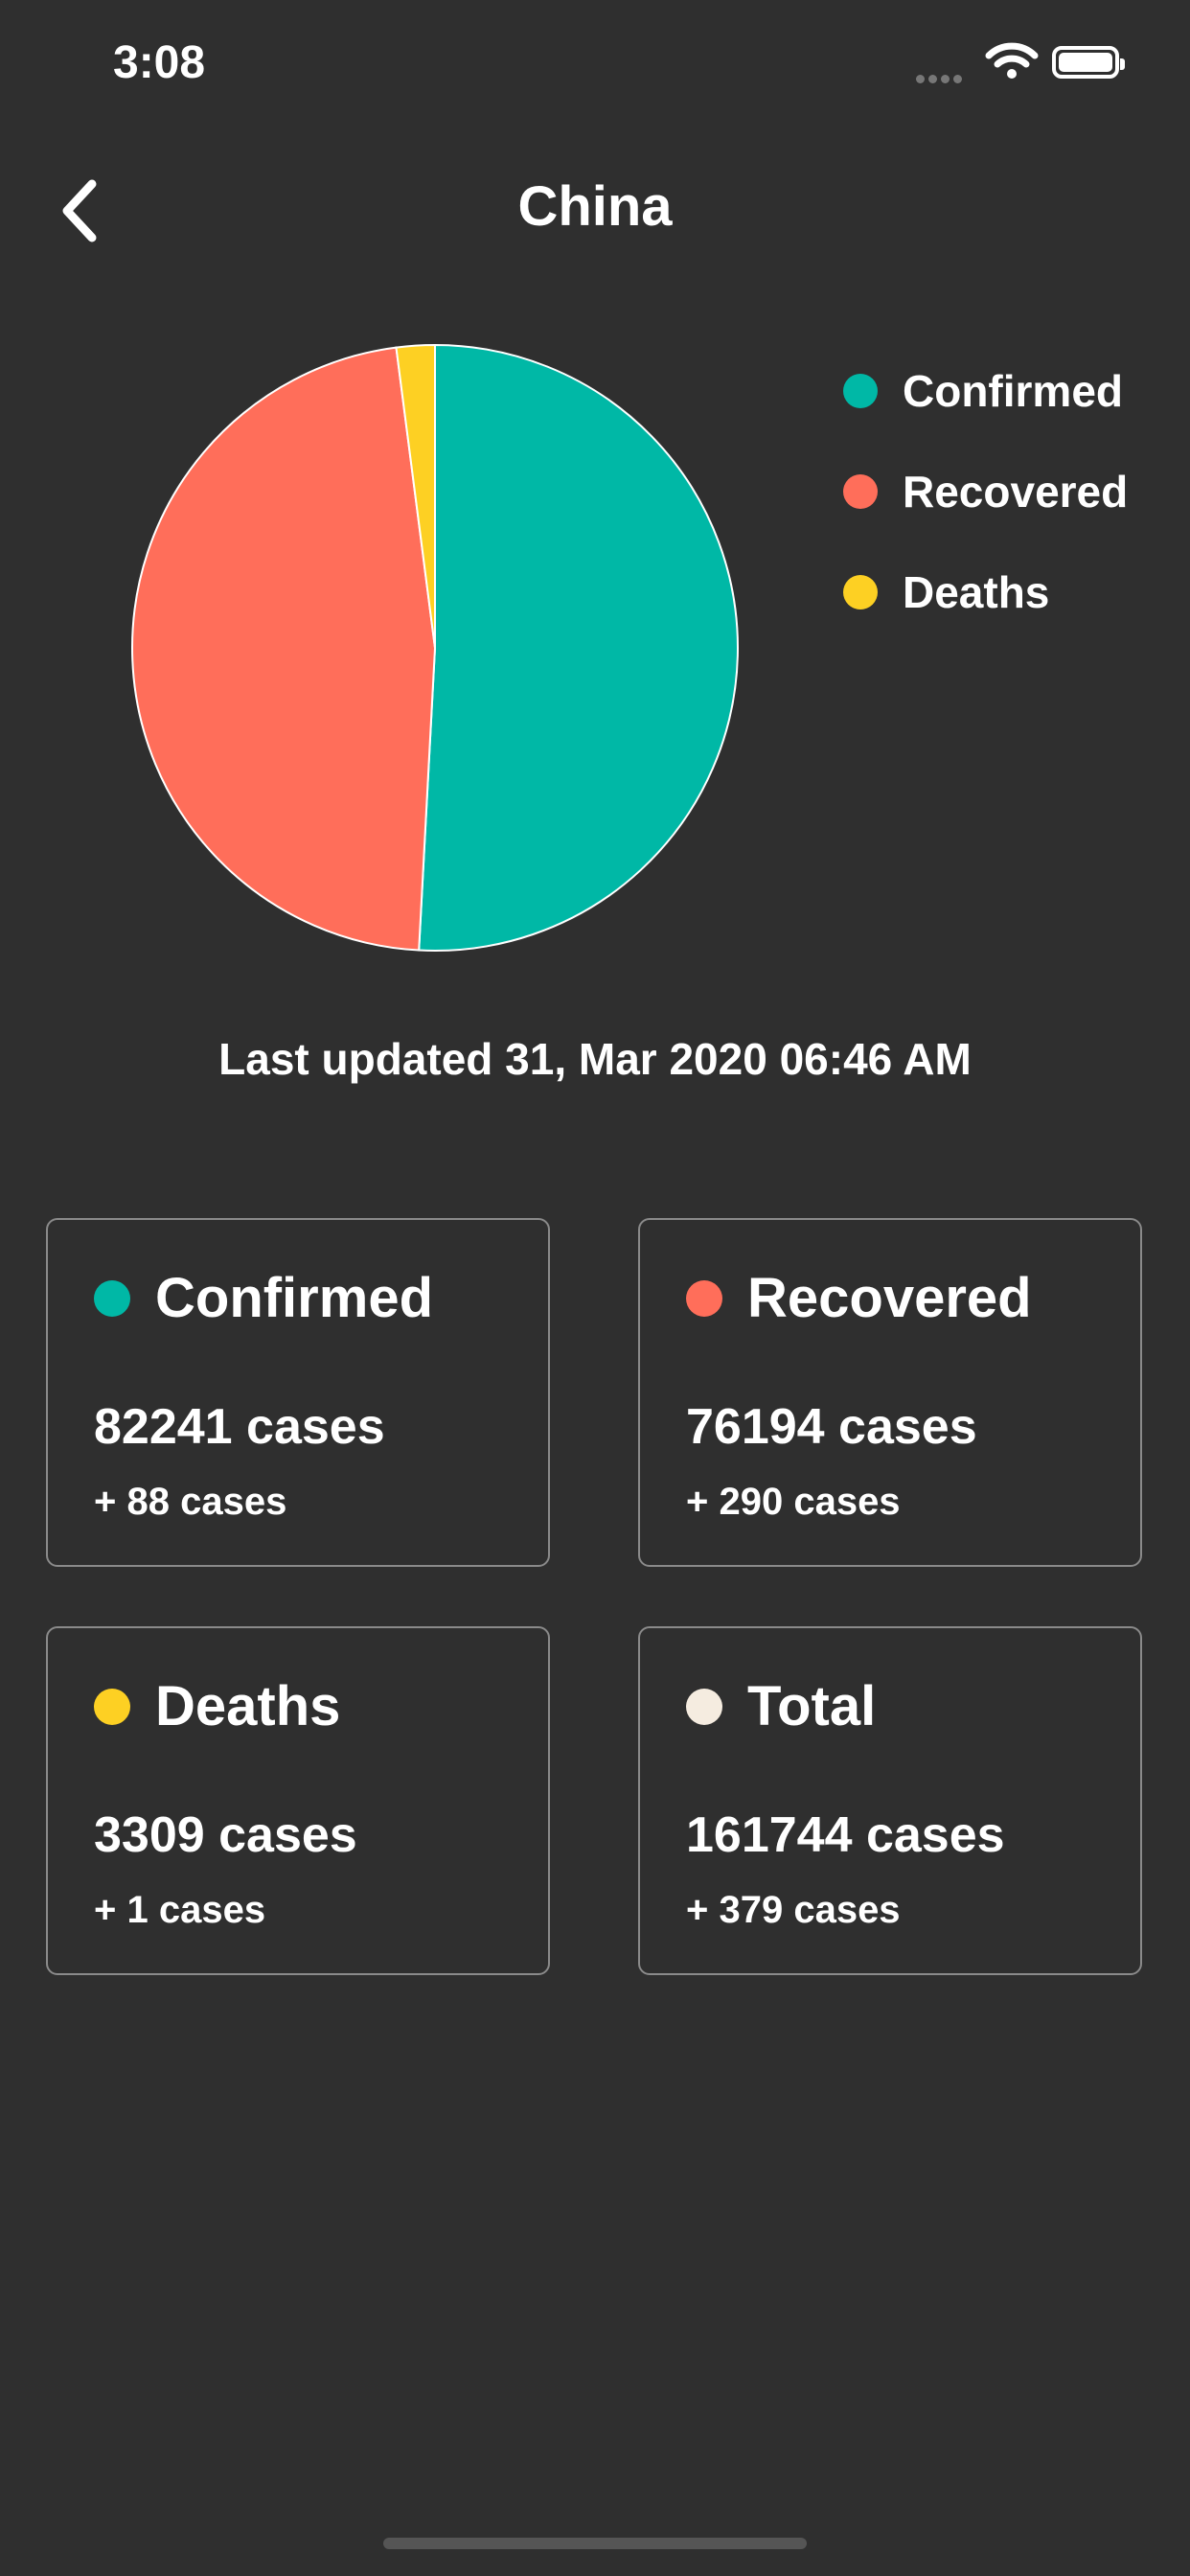 Image resolution: width=1190 pixels, height=2576 pixels. I want to click on card-title: Deaths, so click(248, 1706).